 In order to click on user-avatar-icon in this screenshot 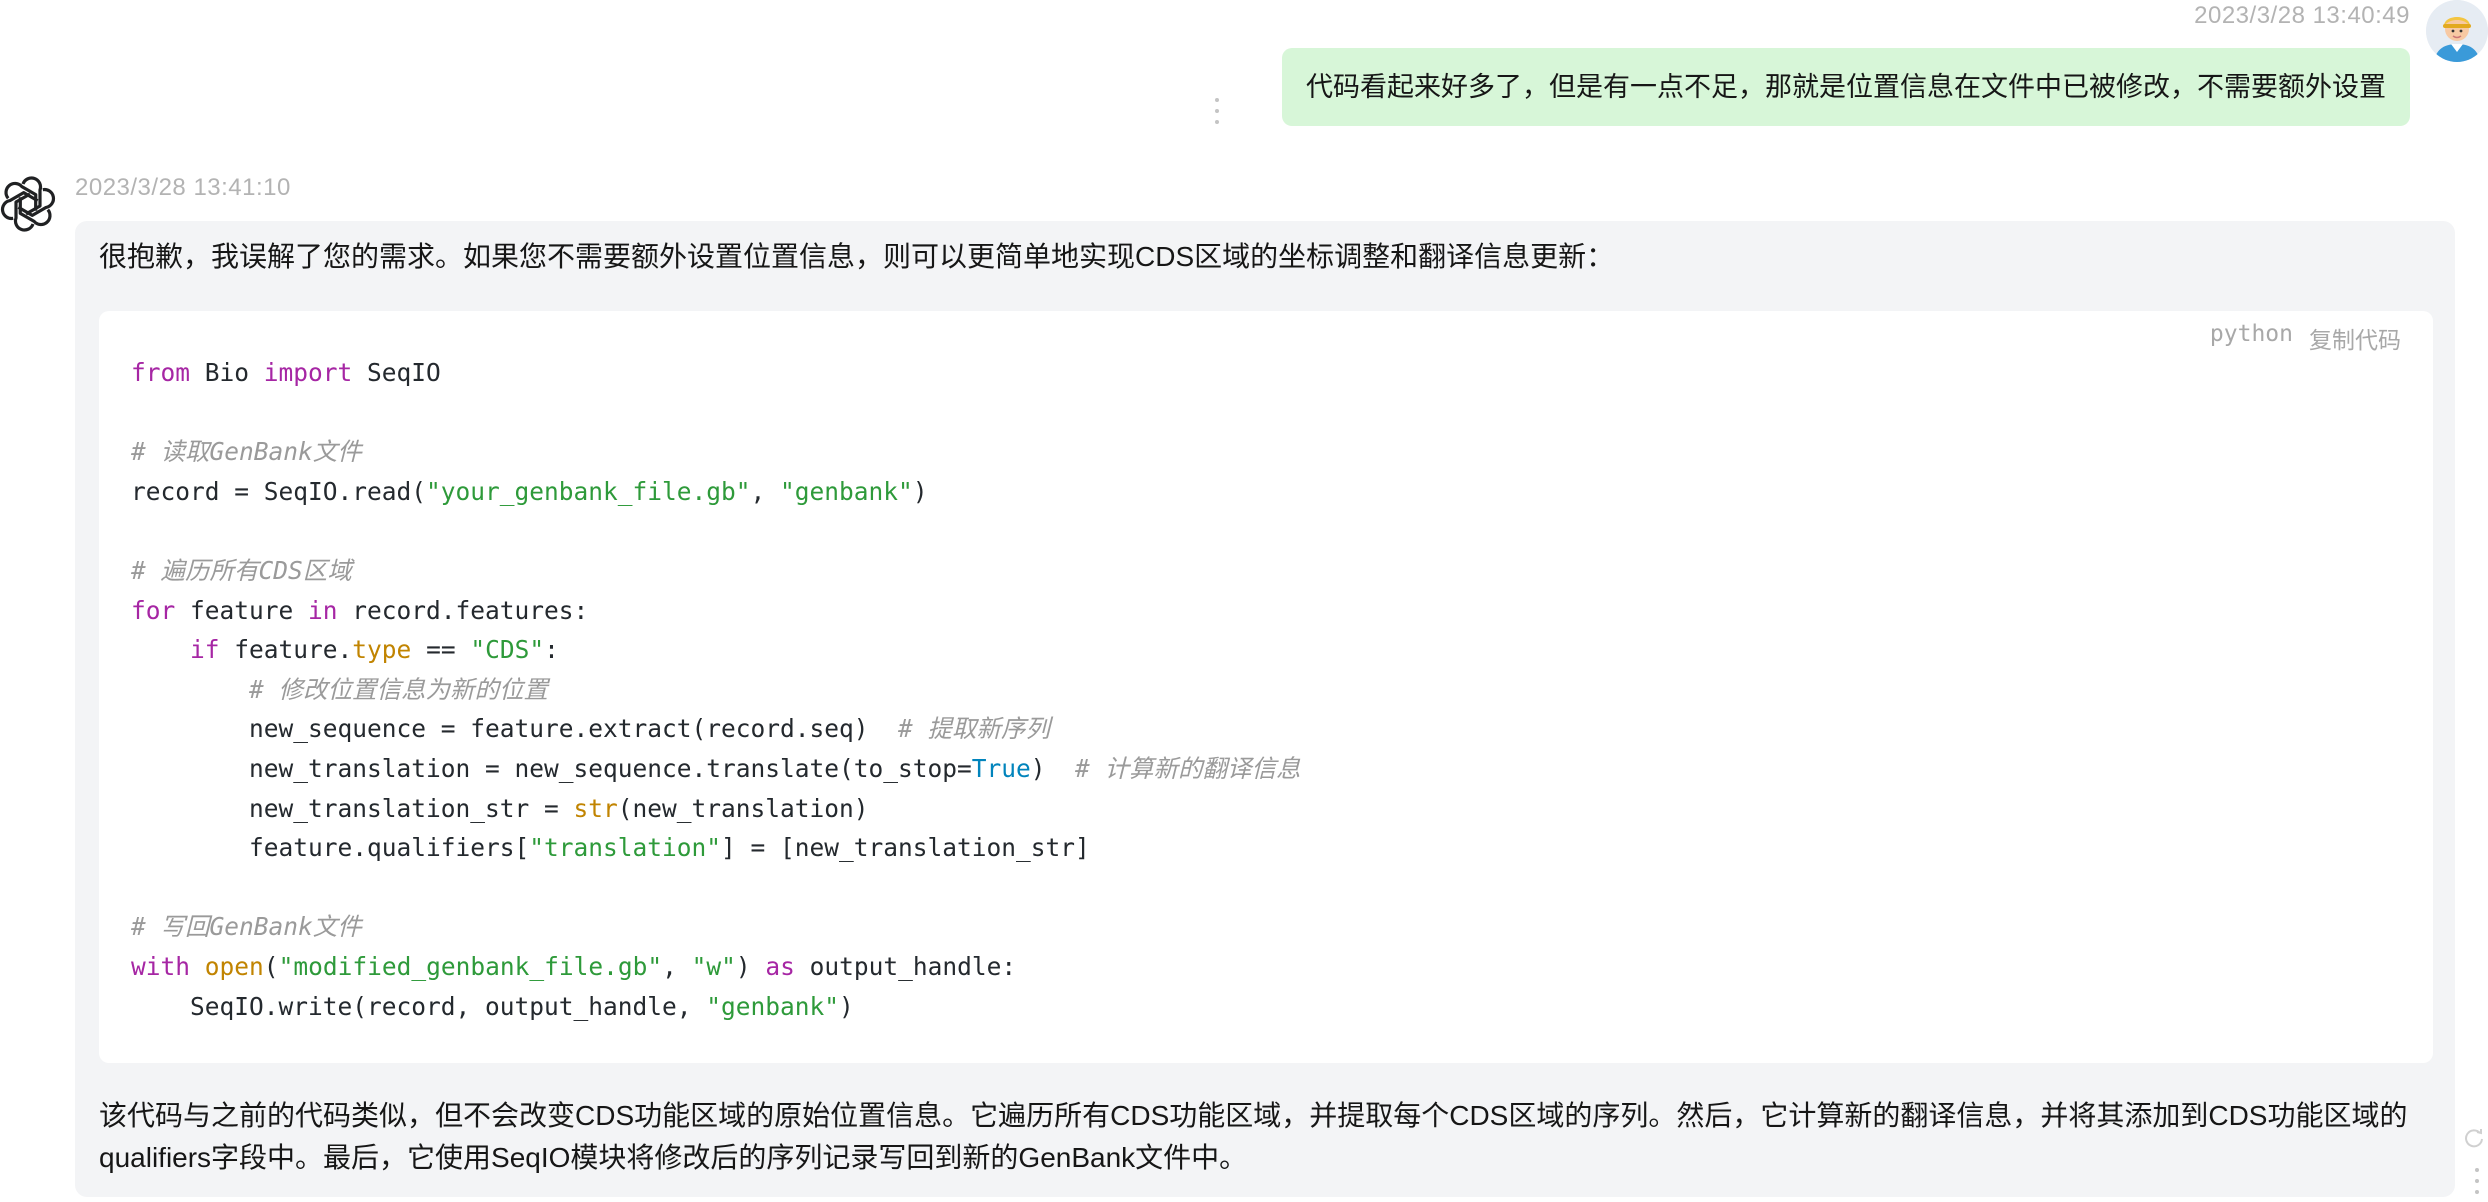, I will do `click(2457, 31)`.